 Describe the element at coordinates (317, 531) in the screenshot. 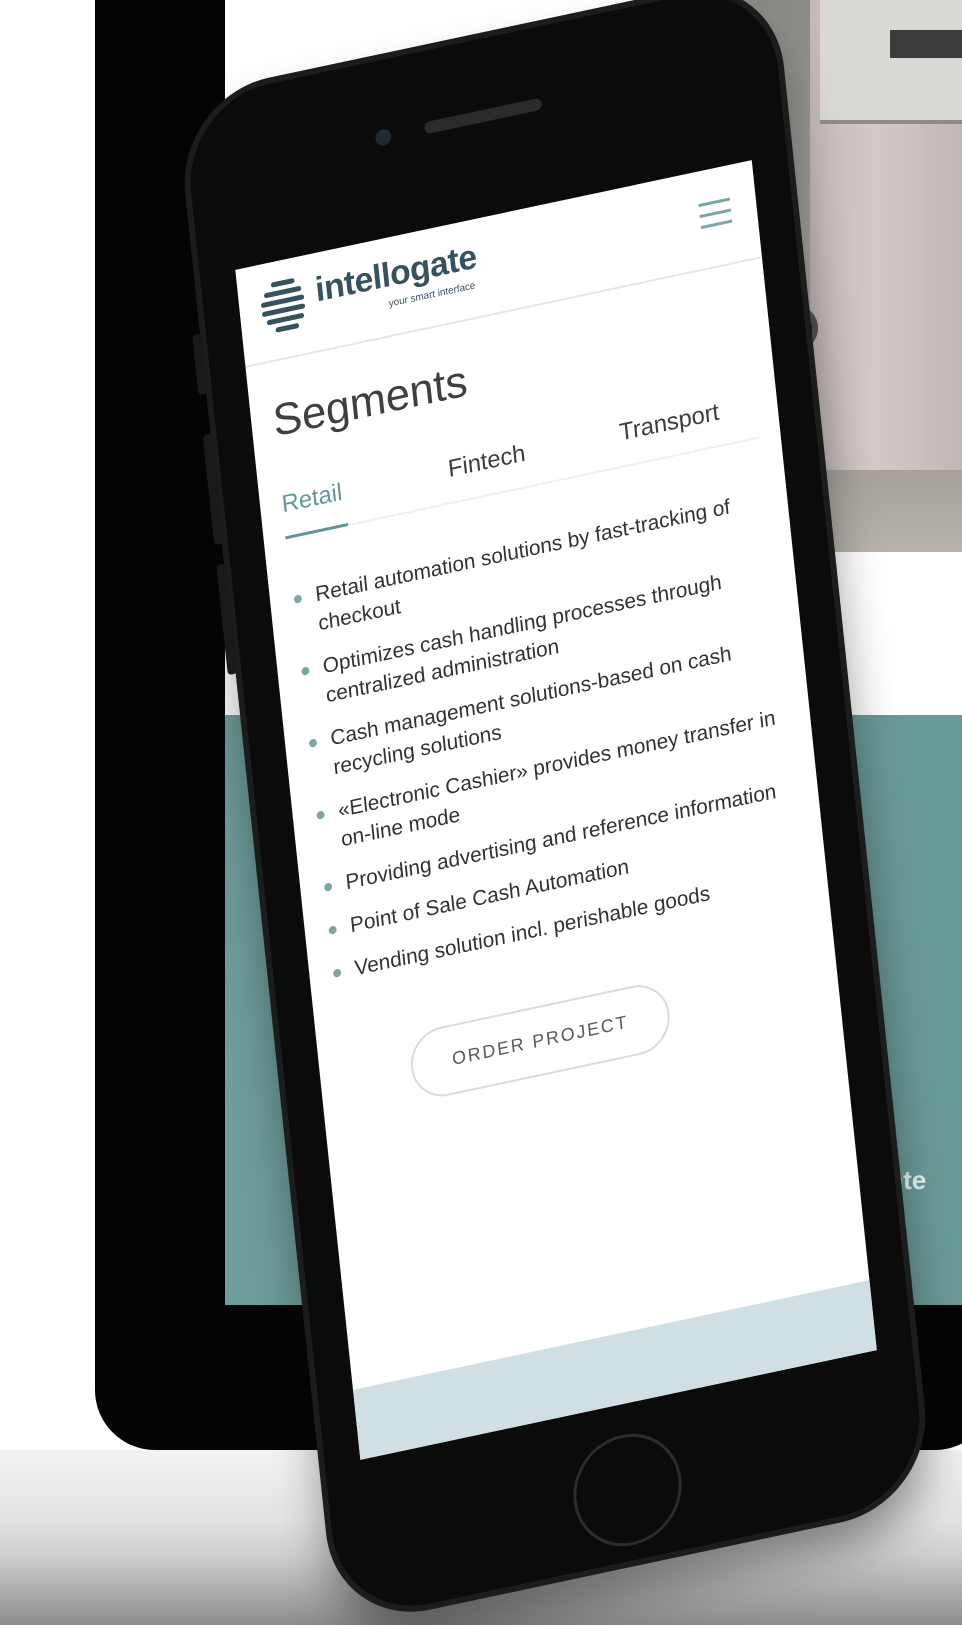

I see `active-tab-indicator` at that location.